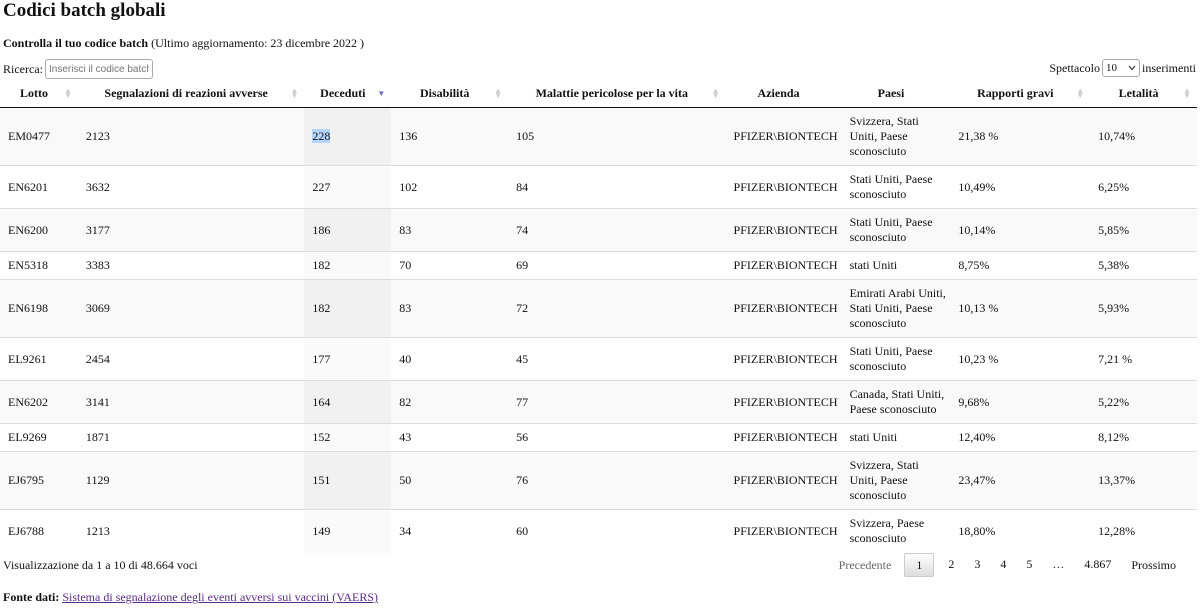 This screenshot has height=611, width=1200. What do you see at coordinates (39, 437) in the screenshot?
I see `cell-lotto: EL9269` at bounding box center [39, 437].